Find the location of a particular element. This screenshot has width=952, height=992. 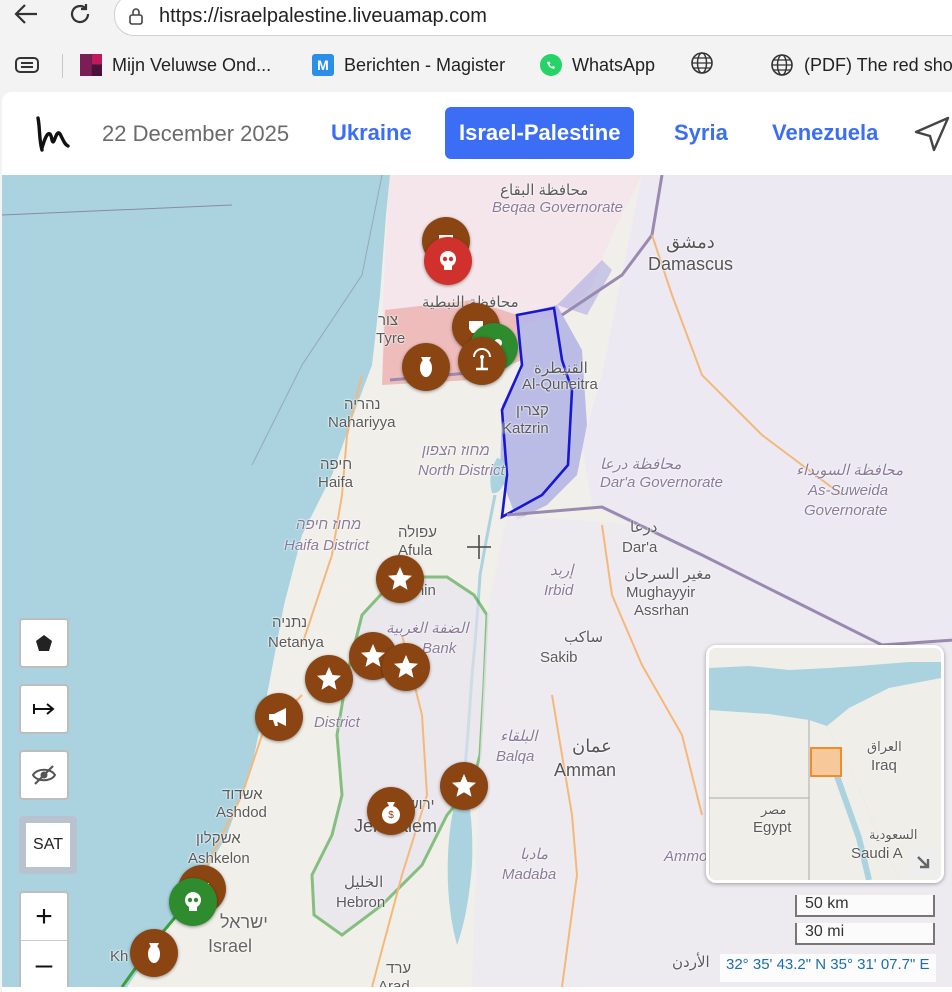

minimap-basemap is located at coordinates (825, 764).